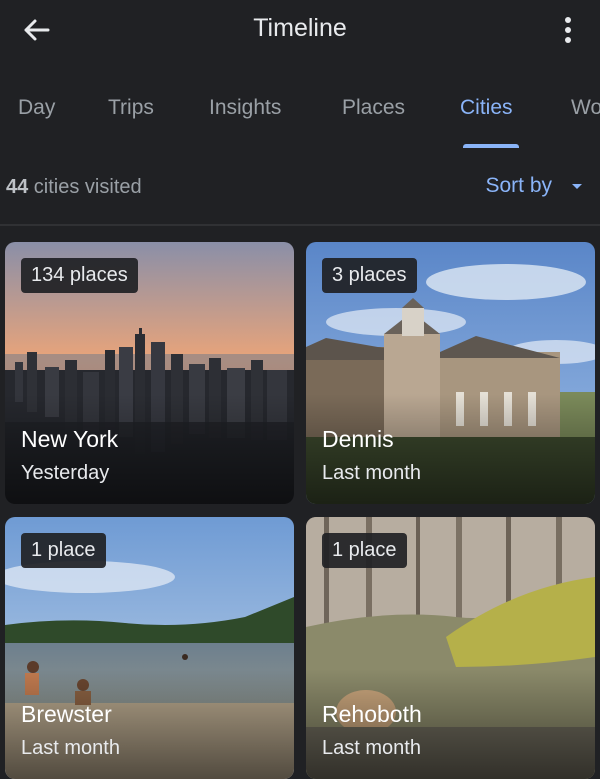 The height and width of the screenshot is (779, 600). What do you see at coordinates (70, 439) in the screenshot?
I see `city-name: New York` at bounding box center [70, 439].